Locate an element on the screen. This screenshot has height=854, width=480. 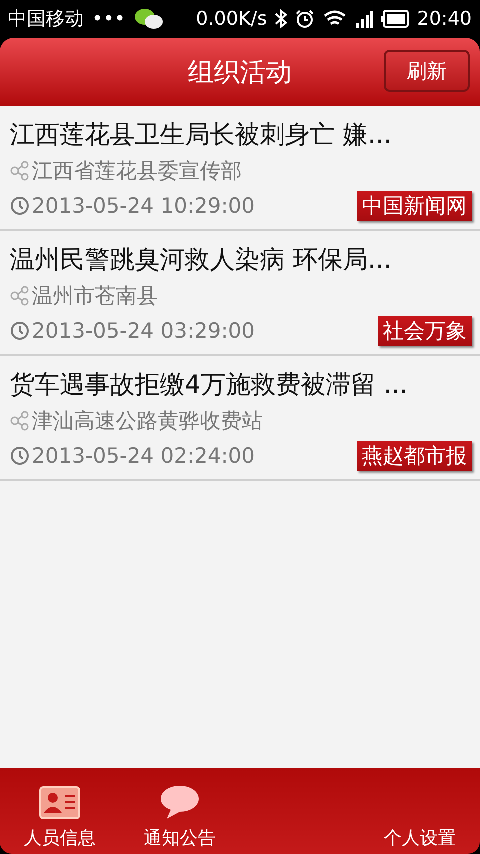
source-tag: 燕赵都市报 is located at coordinates (414, 456).